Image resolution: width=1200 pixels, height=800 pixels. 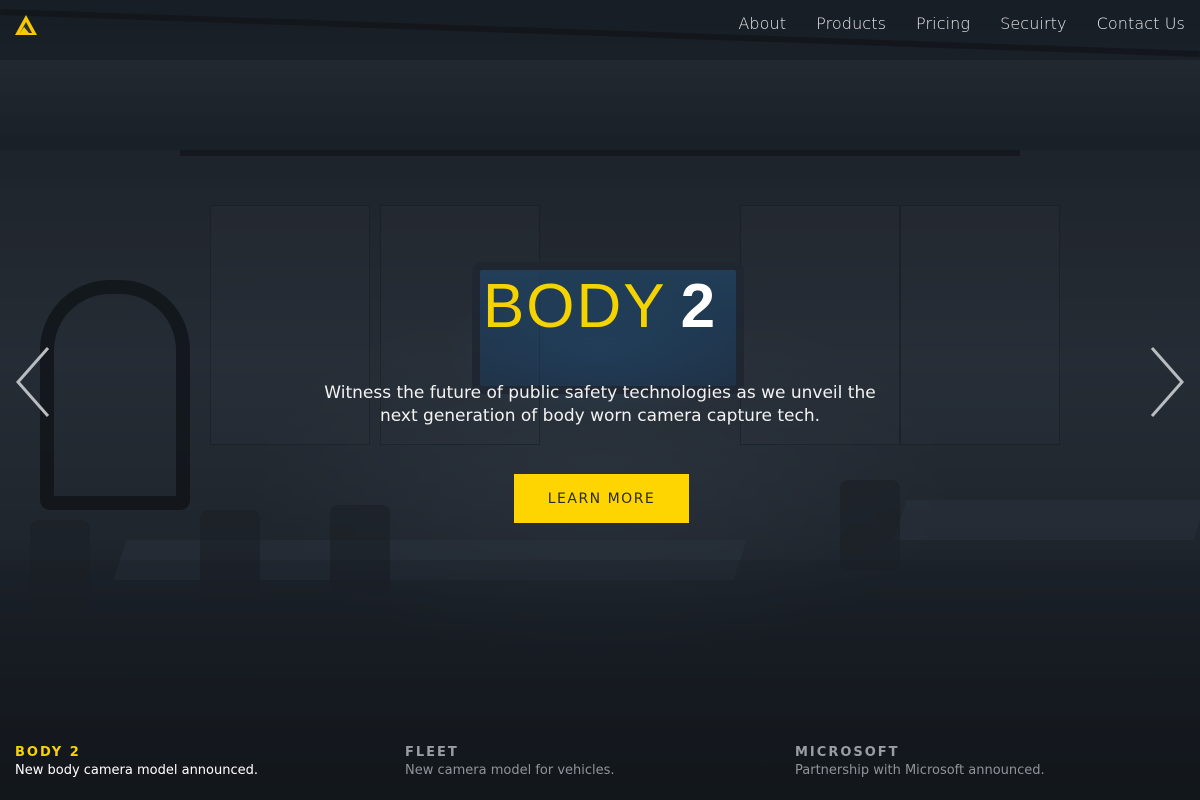 What do you see at coordinates (943, 23) in the screenshot?
I see `nav-link-pricing: Pricing` at bounding box center [943, 23].